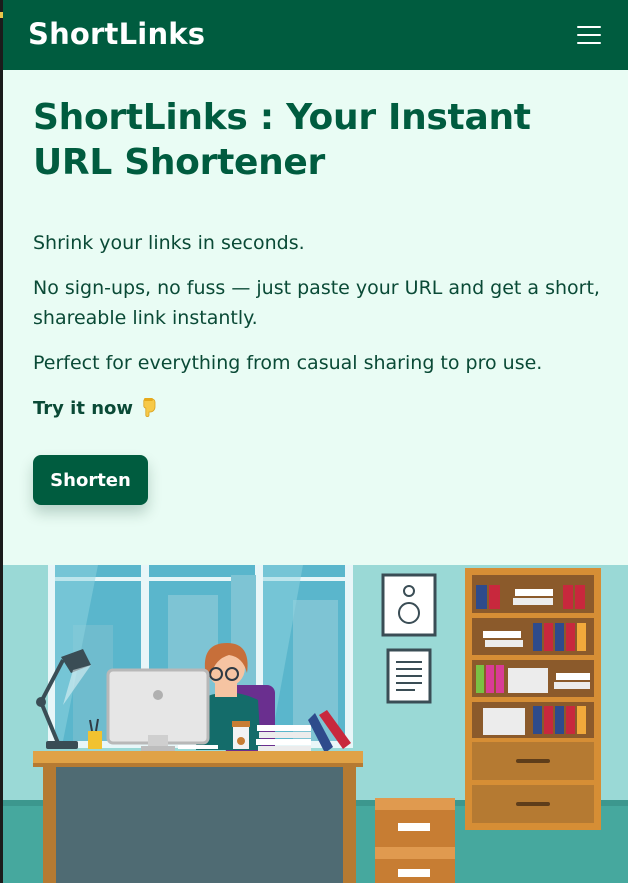 The height and width of the screenshot is (883, 628). I want to click on navbar: ShortLinks, so click(315, 35).